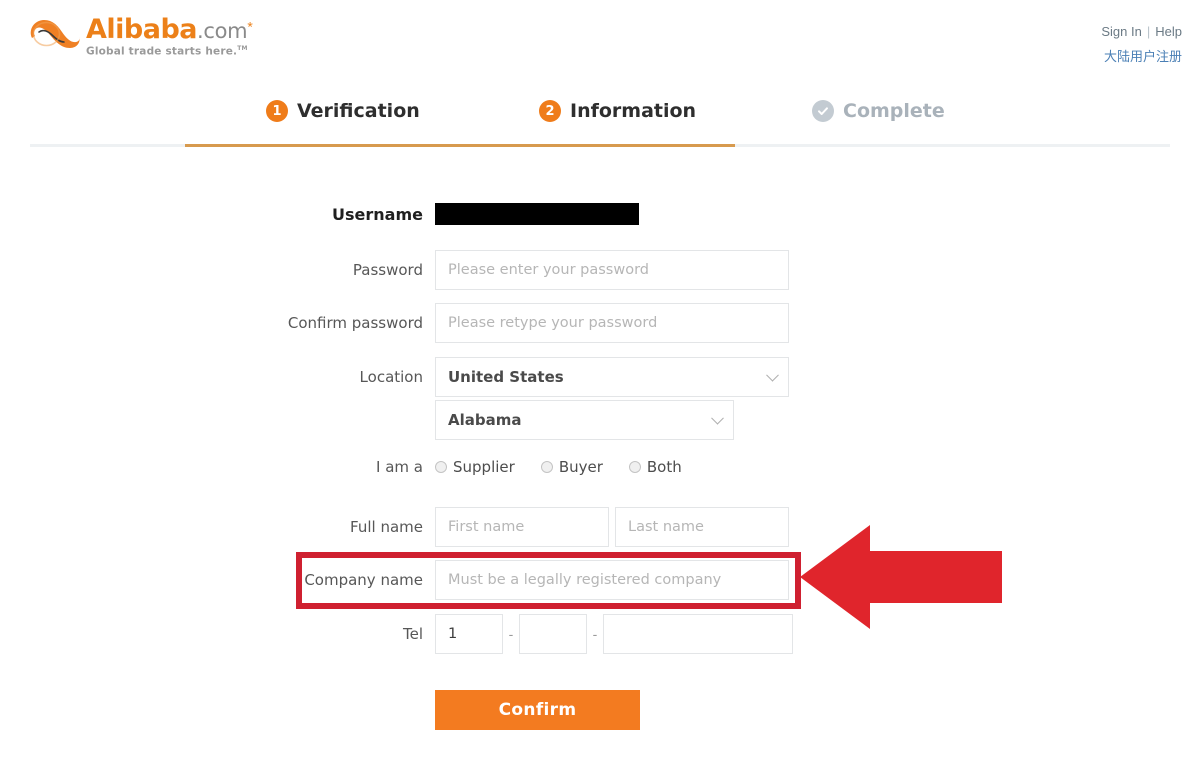  I want to click on state-select: Alabama, so click(584, 420).